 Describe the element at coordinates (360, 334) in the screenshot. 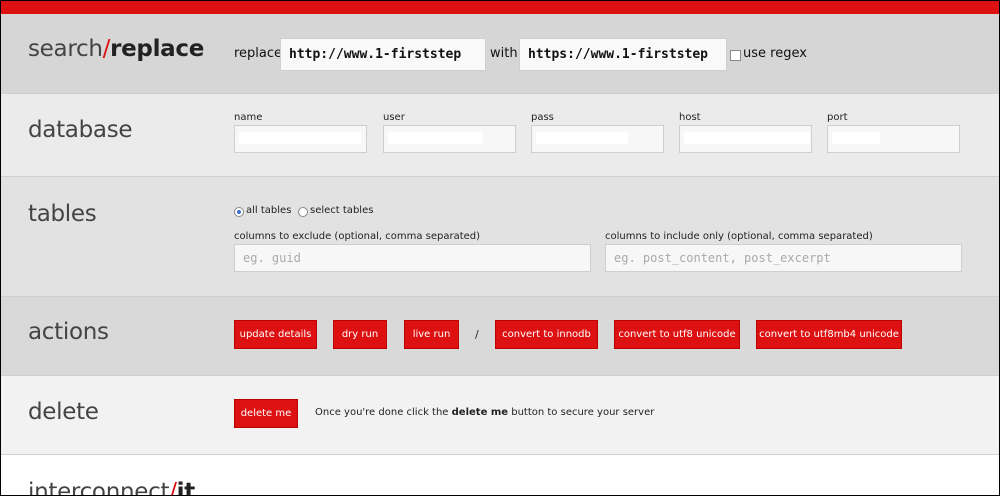

I see `dry-run-button: dry run` at that location.